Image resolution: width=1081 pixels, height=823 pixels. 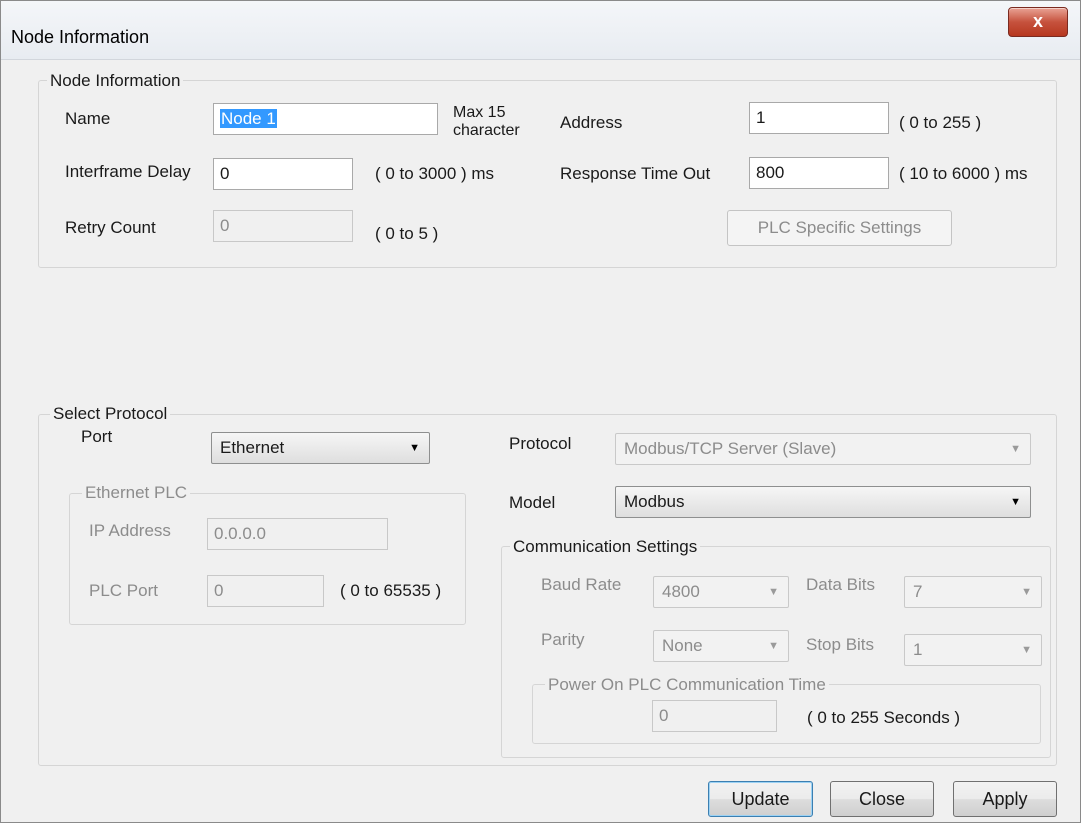 What do you see at coordinates (605, 547) in the screenshot?
I see `communication-settings-legend: Communication Settings` at bounding box center [605, 547].